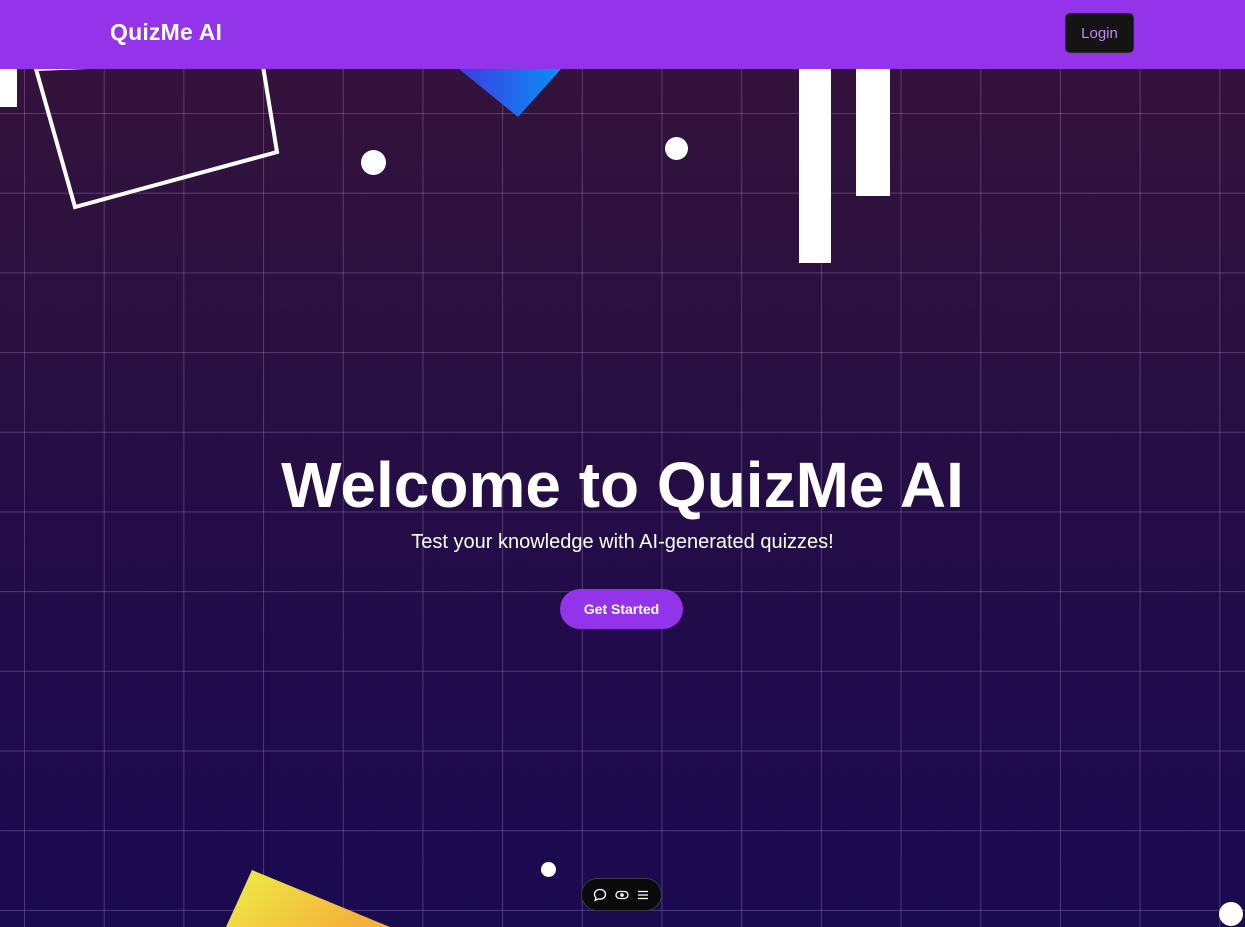 Image resolution: width=1245 pixels, height=927 pixels. What do you see at coordinates (166, 32) in the screenshot?
I see `brand-logo: QuizMe AI` at bounding box center [166, 32].